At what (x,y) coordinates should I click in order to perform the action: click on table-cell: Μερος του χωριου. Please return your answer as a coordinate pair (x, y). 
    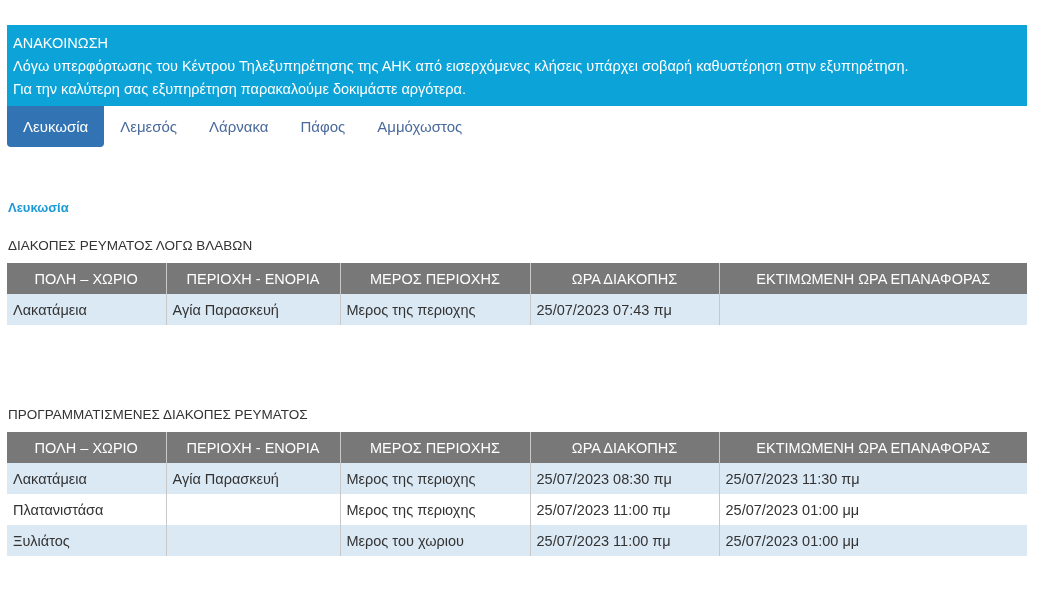
    Looking at the image, I should click on (435, 540).